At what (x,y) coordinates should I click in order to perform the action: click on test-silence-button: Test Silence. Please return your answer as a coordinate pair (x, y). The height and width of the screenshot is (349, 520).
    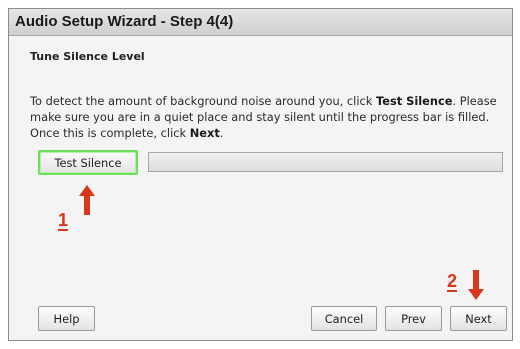
    Looking at the image, I should click on (88, 162).